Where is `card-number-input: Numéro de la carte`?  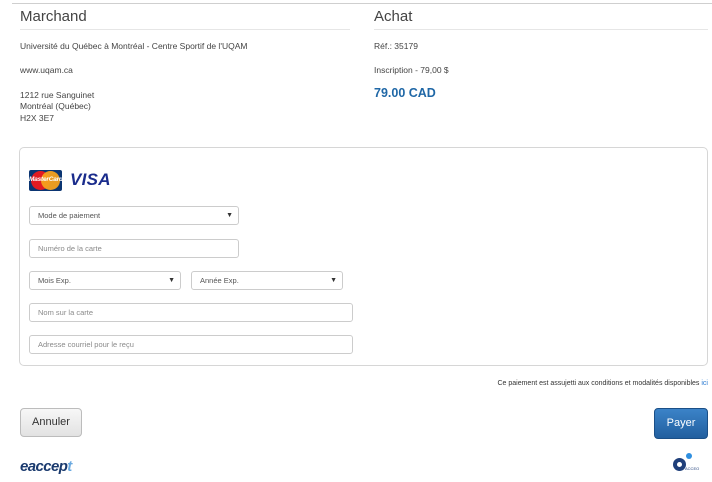 card-number-input: Numéro de la carte is located at coordinates (134, 248).